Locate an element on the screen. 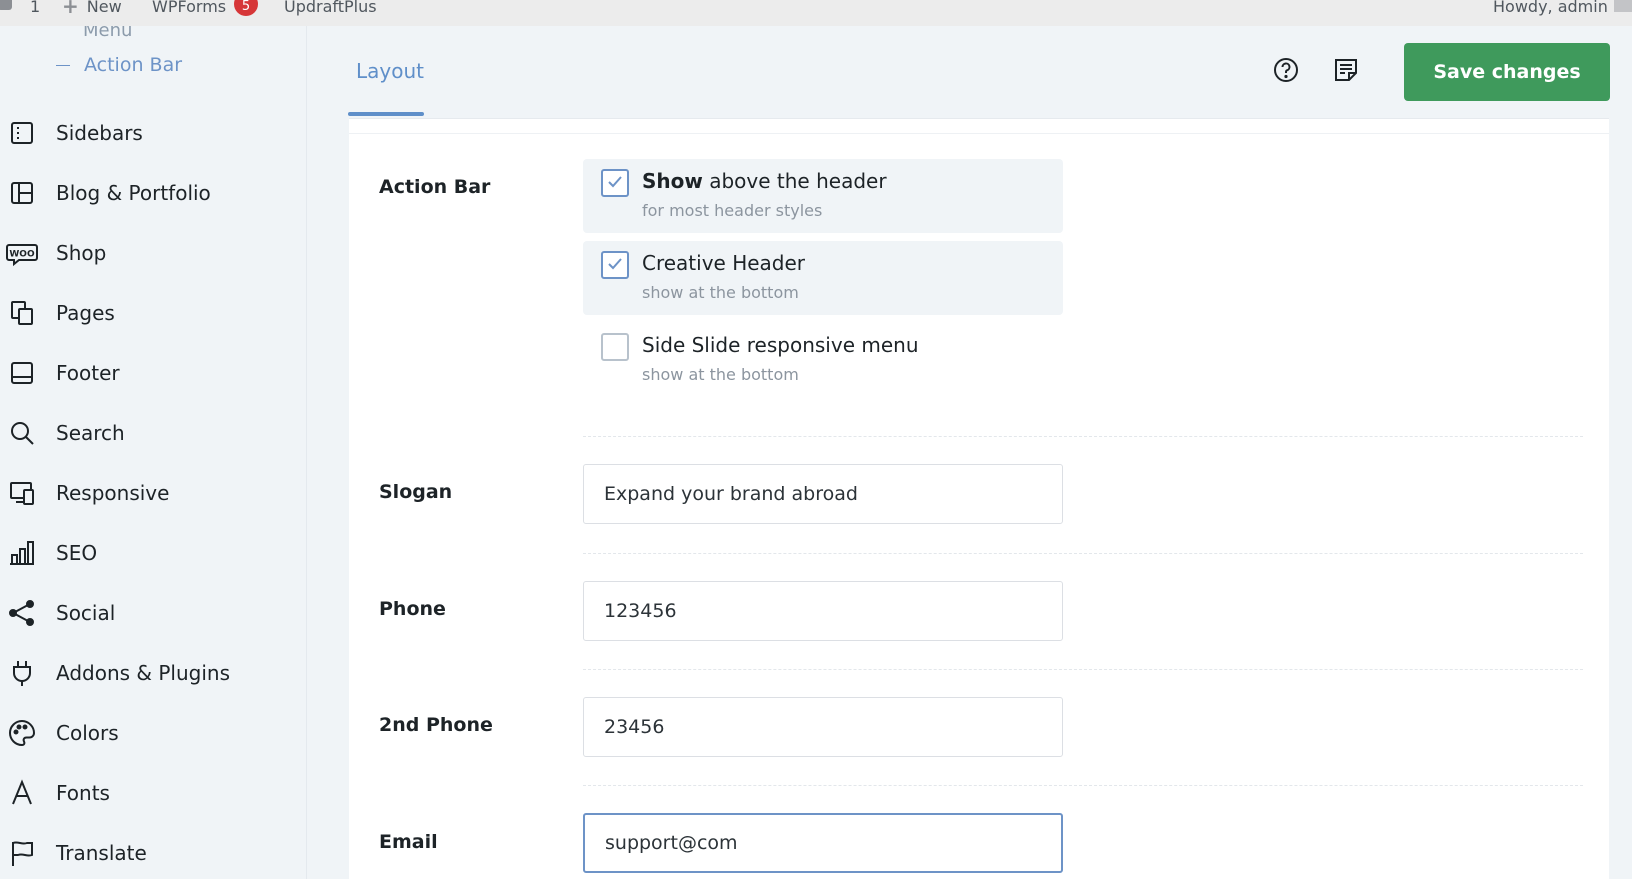 The width and height of the screenshot is (1632, 879). card-top-divider is located at coordinates (979, 133).